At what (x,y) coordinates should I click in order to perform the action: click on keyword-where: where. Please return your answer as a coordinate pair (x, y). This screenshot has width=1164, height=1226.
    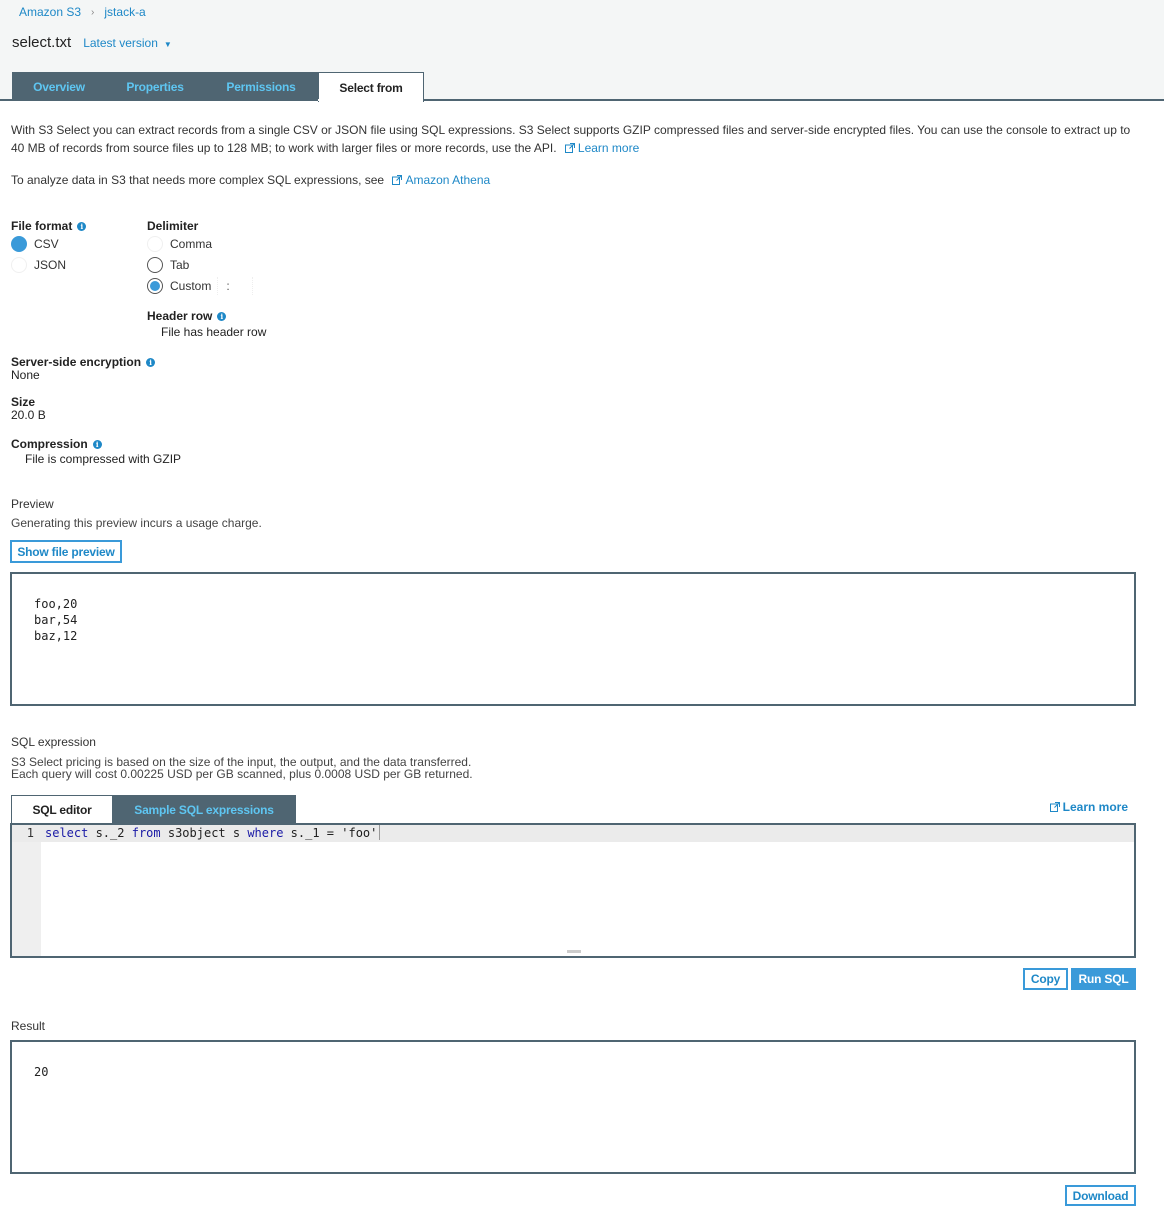
    Looking at the image, I should click on (265, 833).